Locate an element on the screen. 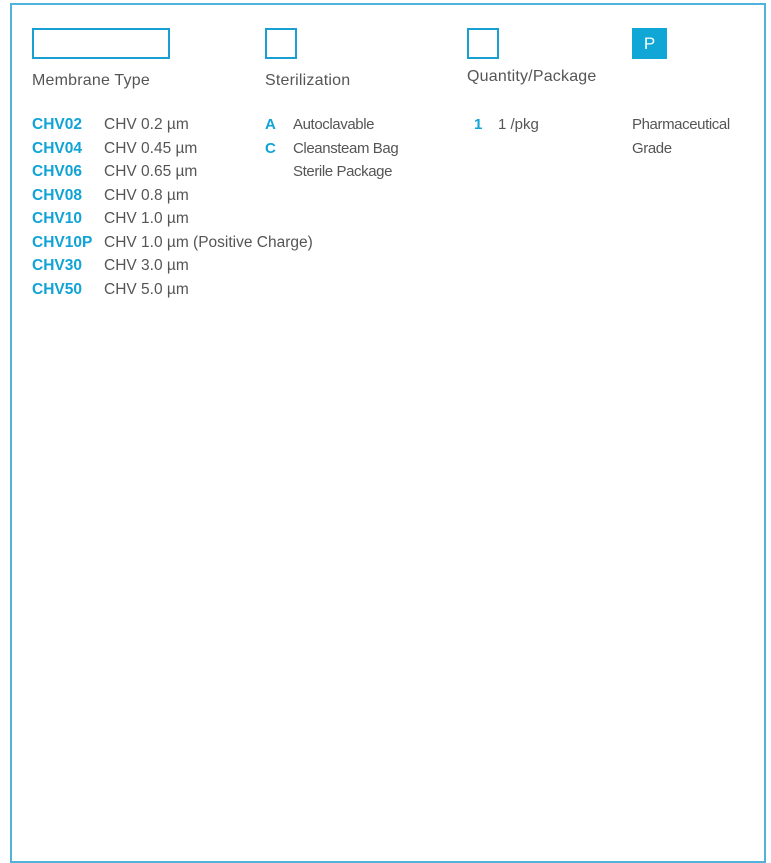 Image resolution: width=771 pixels, height=863 pixels. option-code: CHV04 is located at coordinates (57, 148).